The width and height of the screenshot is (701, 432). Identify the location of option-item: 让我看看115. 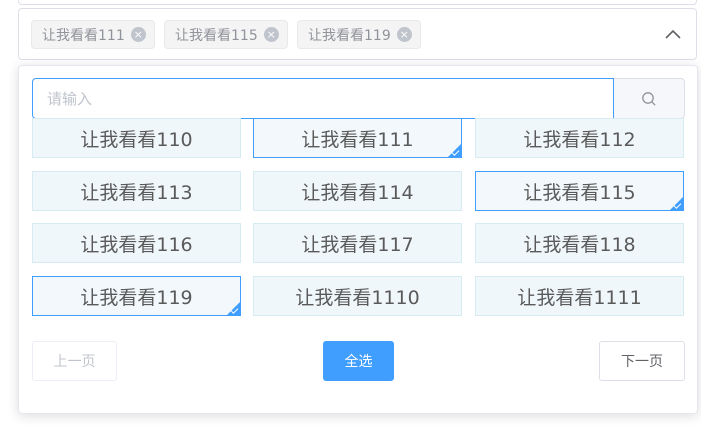
(579, 191).